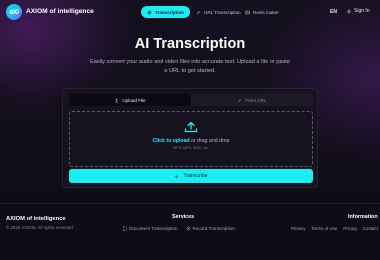  I want to click on service-label: Record Transcription, so click(213, 228).